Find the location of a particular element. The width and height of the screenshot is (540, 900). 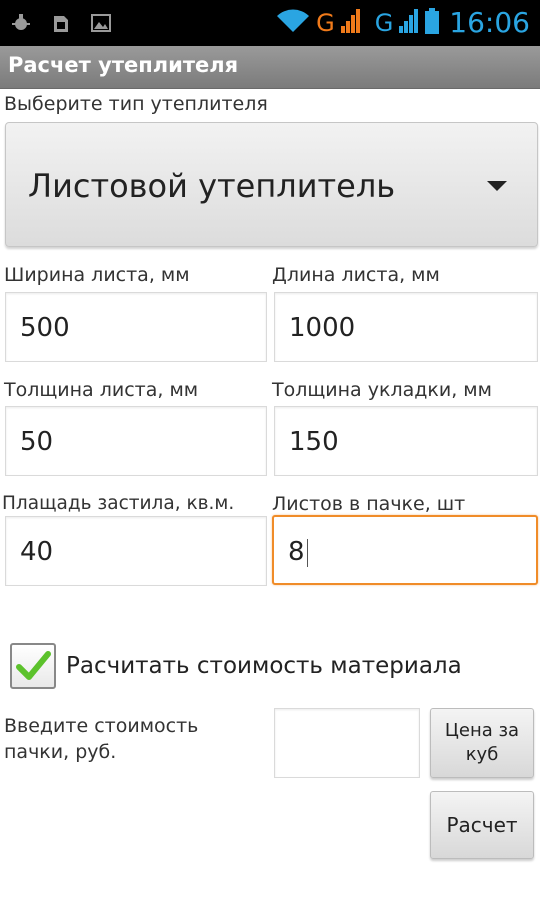

floor-area-label: Плащадь застила, кв.м. is located at coordinates (118, 503).